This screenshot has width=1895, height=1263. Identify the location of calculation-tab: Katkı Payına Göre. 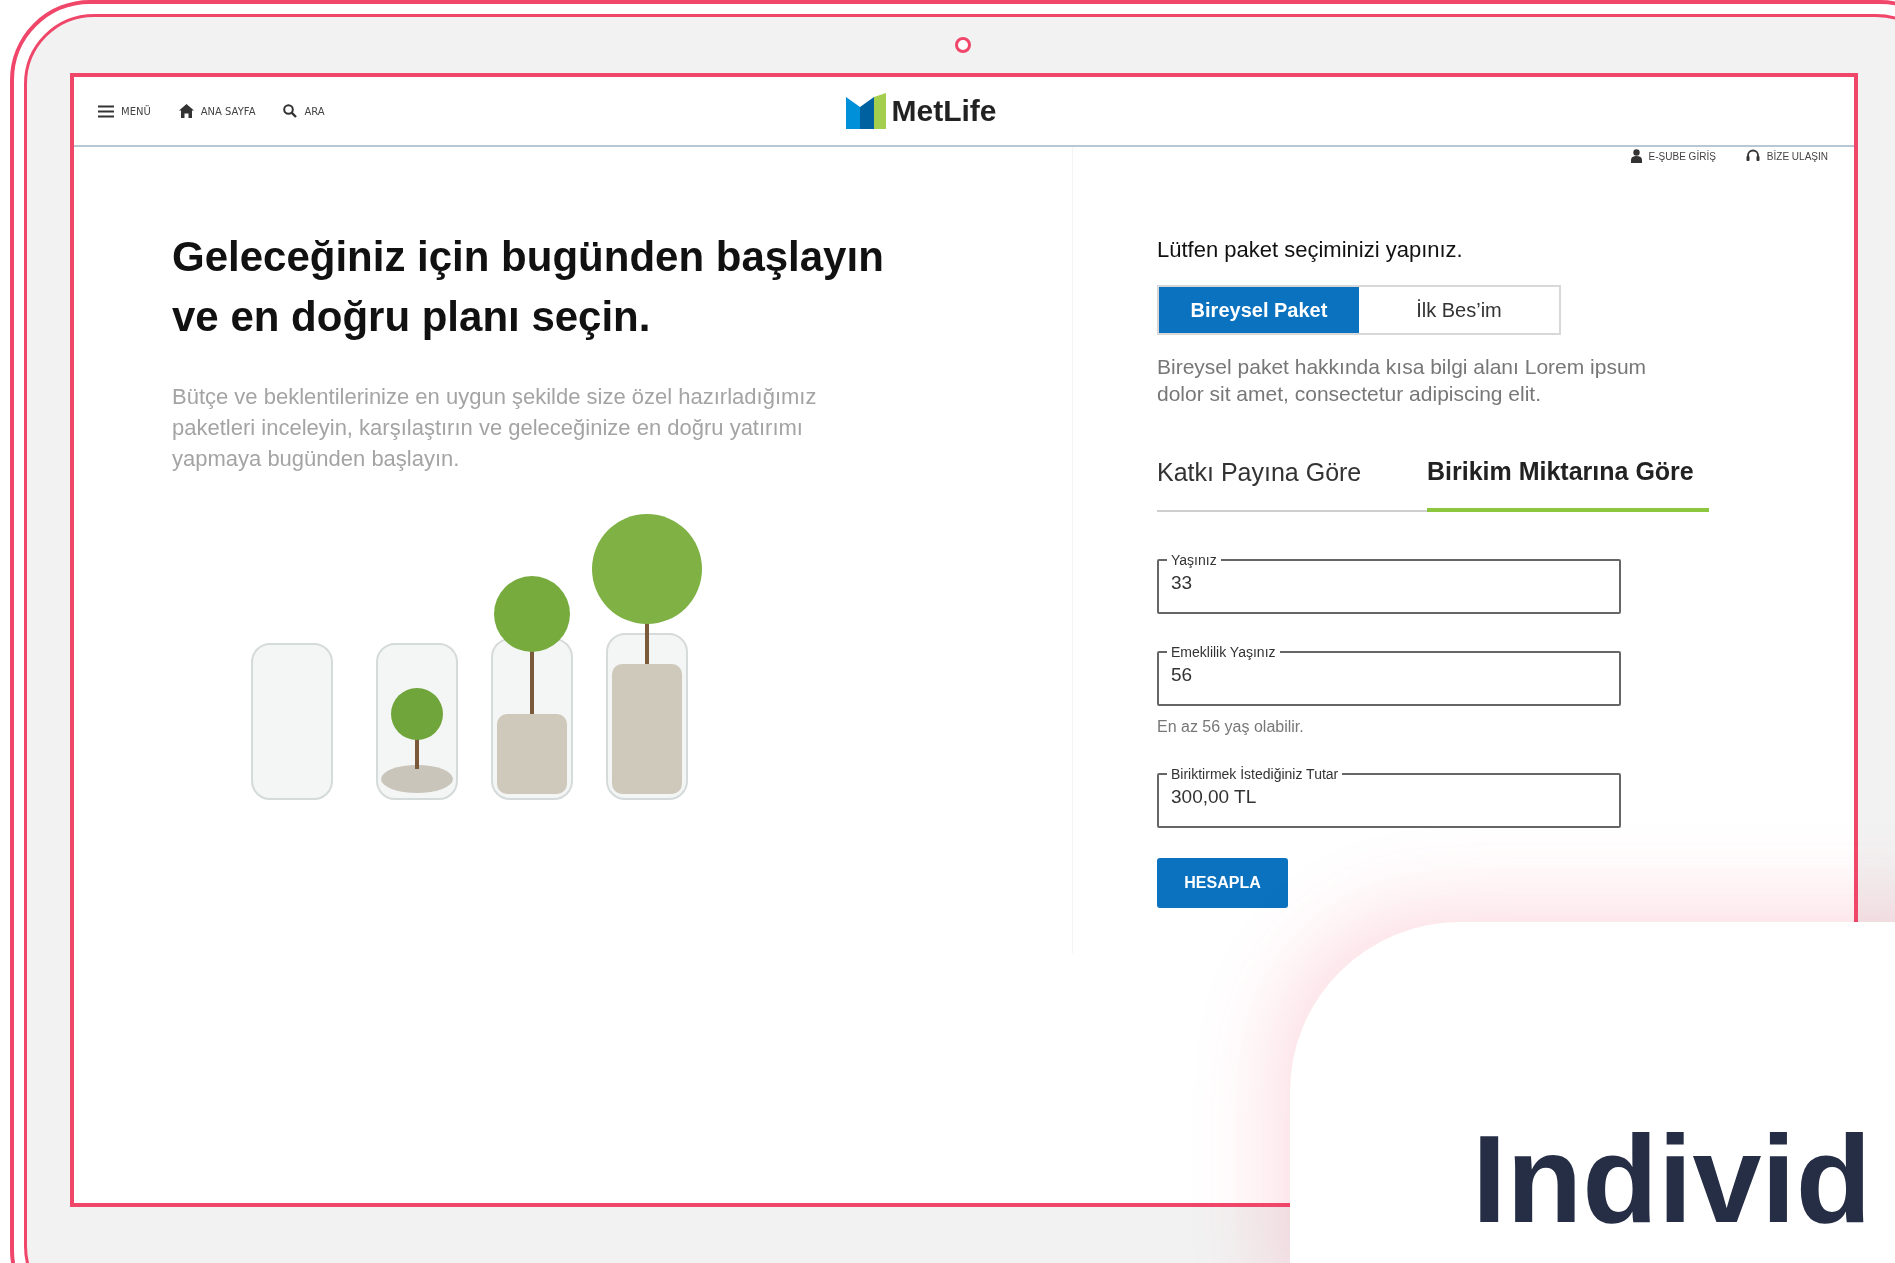
(1292, 484).